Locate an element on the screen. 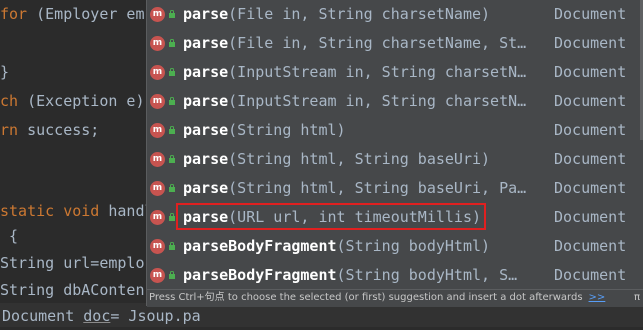 The width and height of the screenshot is (643, 330). code-line: String dbAConten is located at coordinates (72, 290).